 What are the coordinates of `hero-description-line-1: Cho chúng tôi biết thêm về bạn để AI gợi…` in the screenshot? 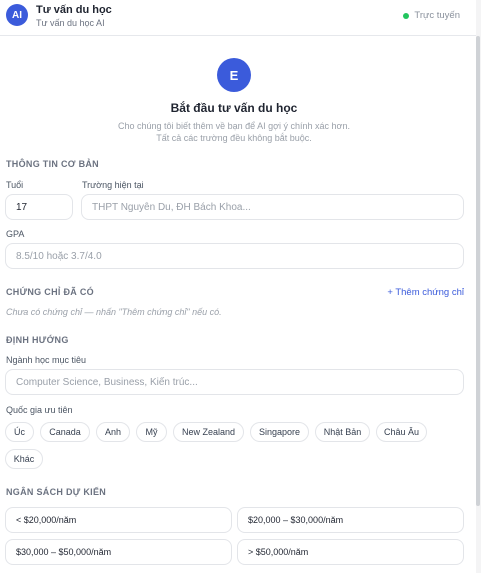 It's located at (234, 126).